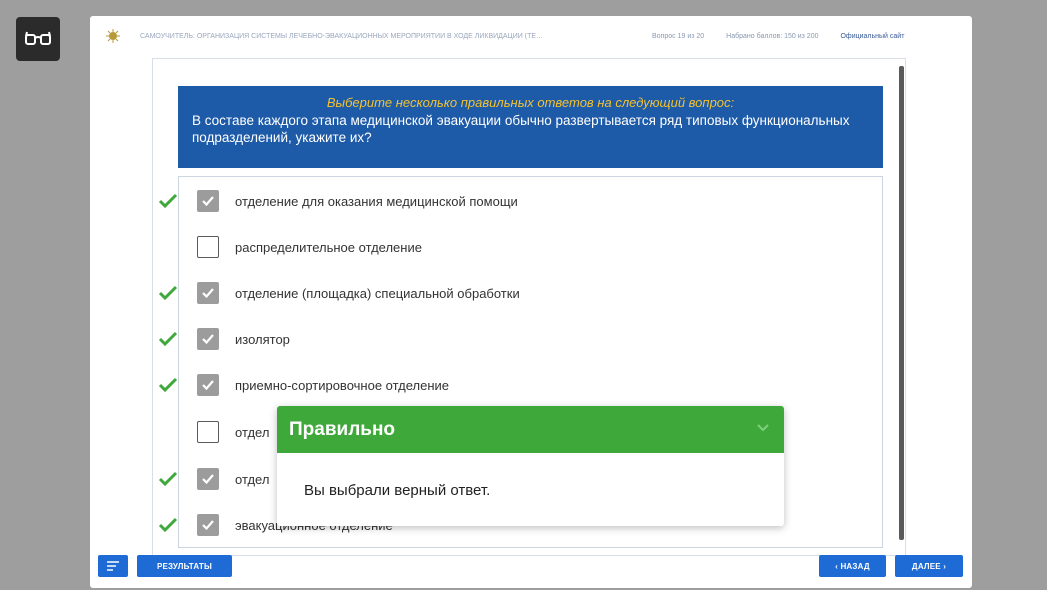  I want to click on answer-label: приемно-сортировочное отделение, so click(342, 385).